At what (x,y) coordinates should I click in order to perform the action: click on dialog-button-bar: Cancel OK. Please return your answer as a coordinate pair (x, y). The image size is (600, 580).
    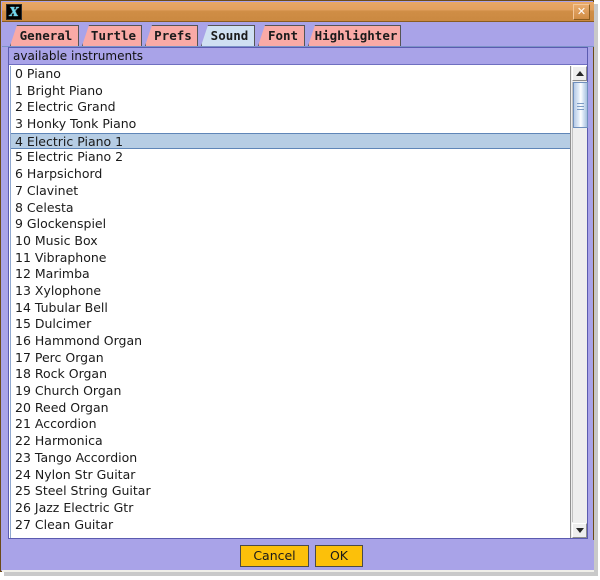
    Looking at the image, I should click on (298, 556).